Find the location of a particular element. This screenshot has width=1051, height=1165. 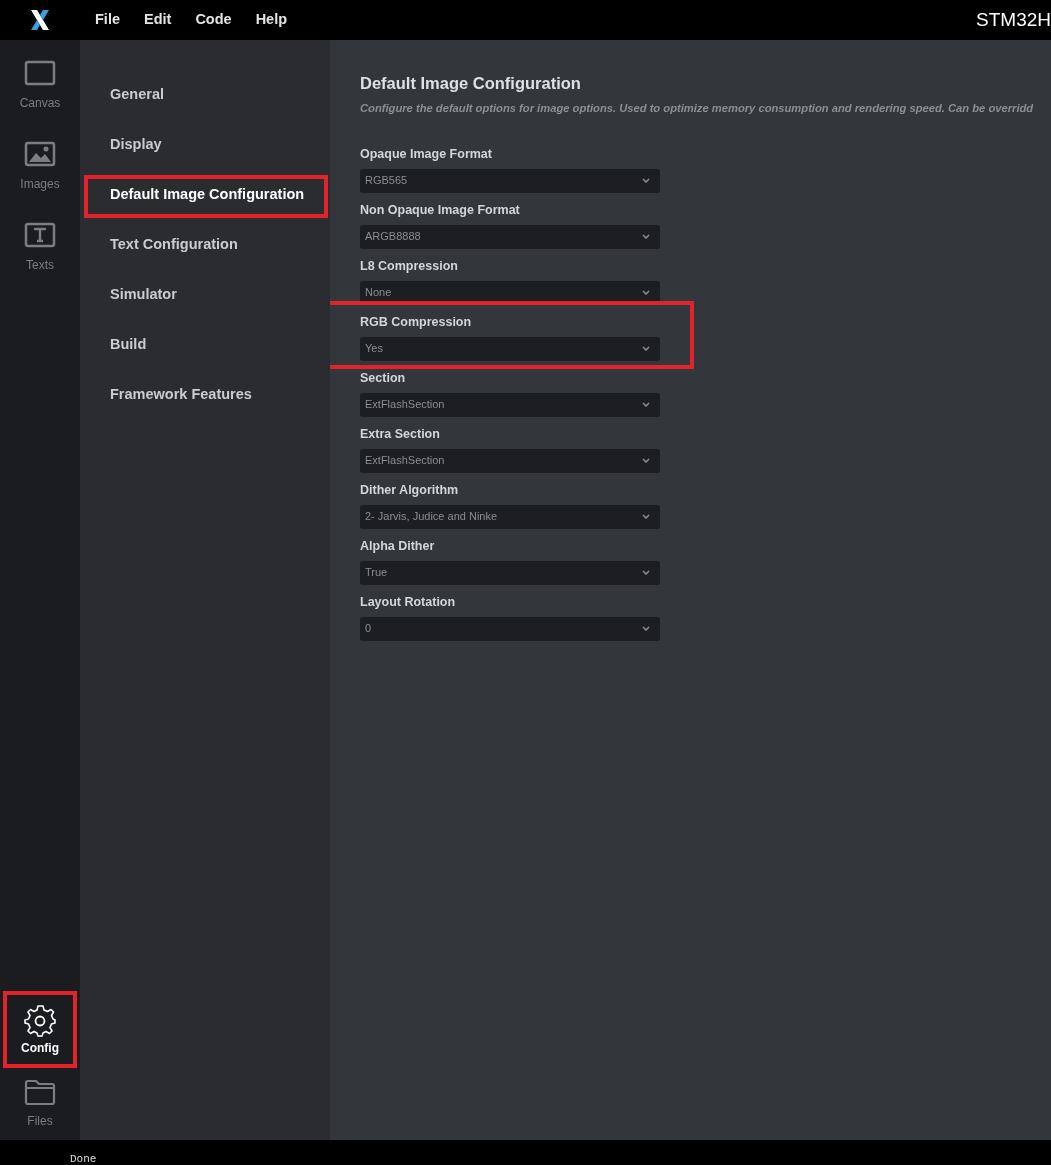

field-label: Layout Rotation is located at coordinates (408, 602).